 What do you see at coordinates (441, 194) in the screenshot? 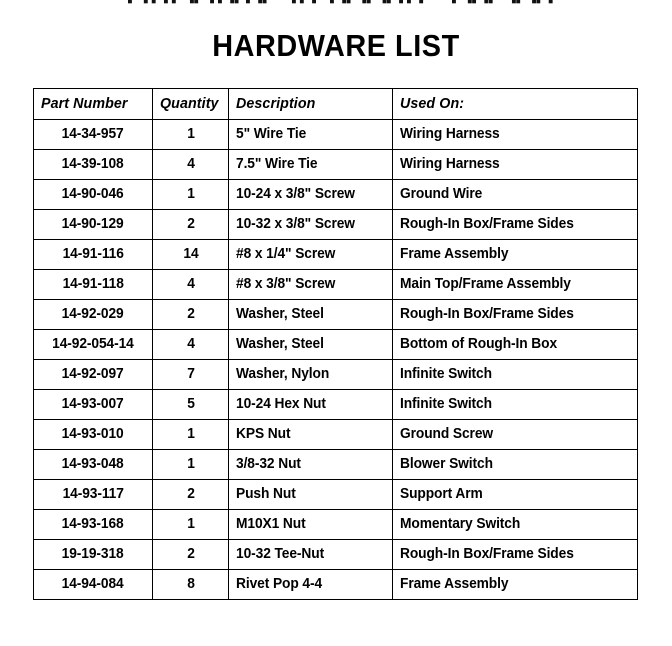
I see `cell-text: Ground Wire` at bounding box center [441, 194].